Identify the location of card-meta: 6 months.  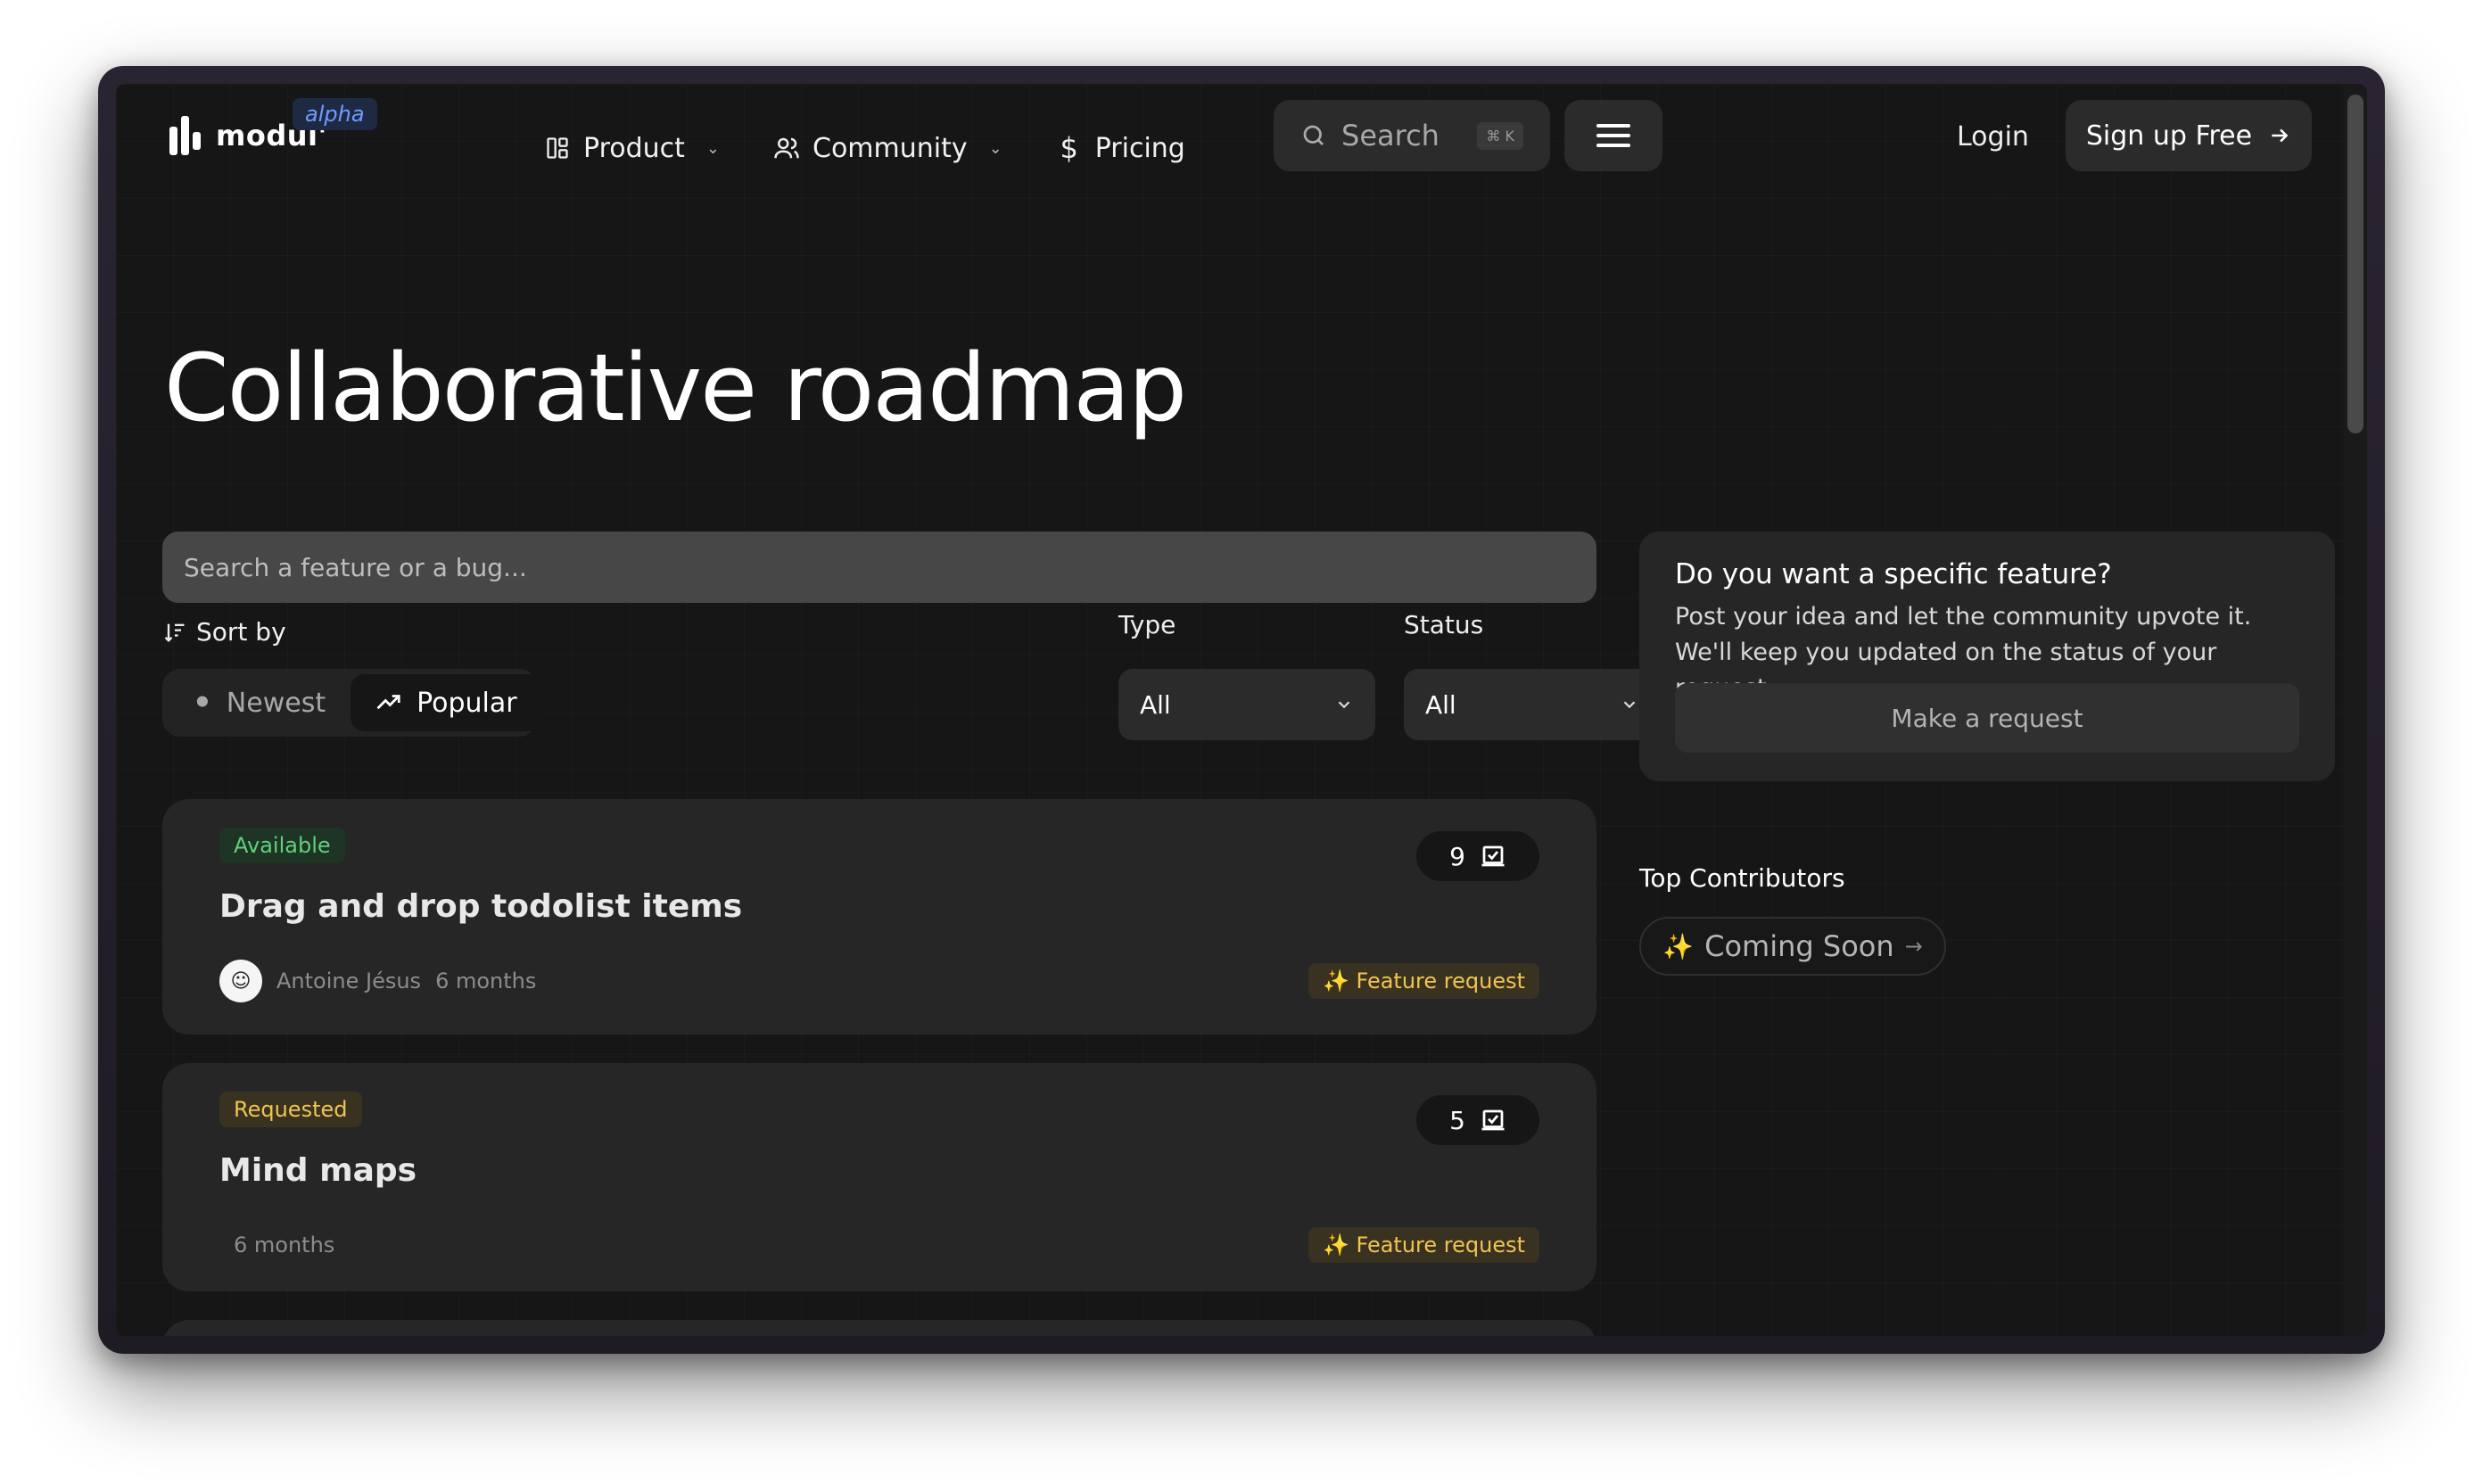
(284, 1245).